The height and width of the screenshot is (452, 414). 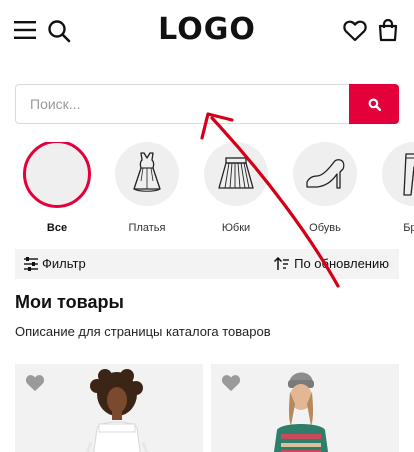 What do you see at coordinates (282, 263) in the screenshot?
I see `sort-icon` at bounding box center [282, 263].